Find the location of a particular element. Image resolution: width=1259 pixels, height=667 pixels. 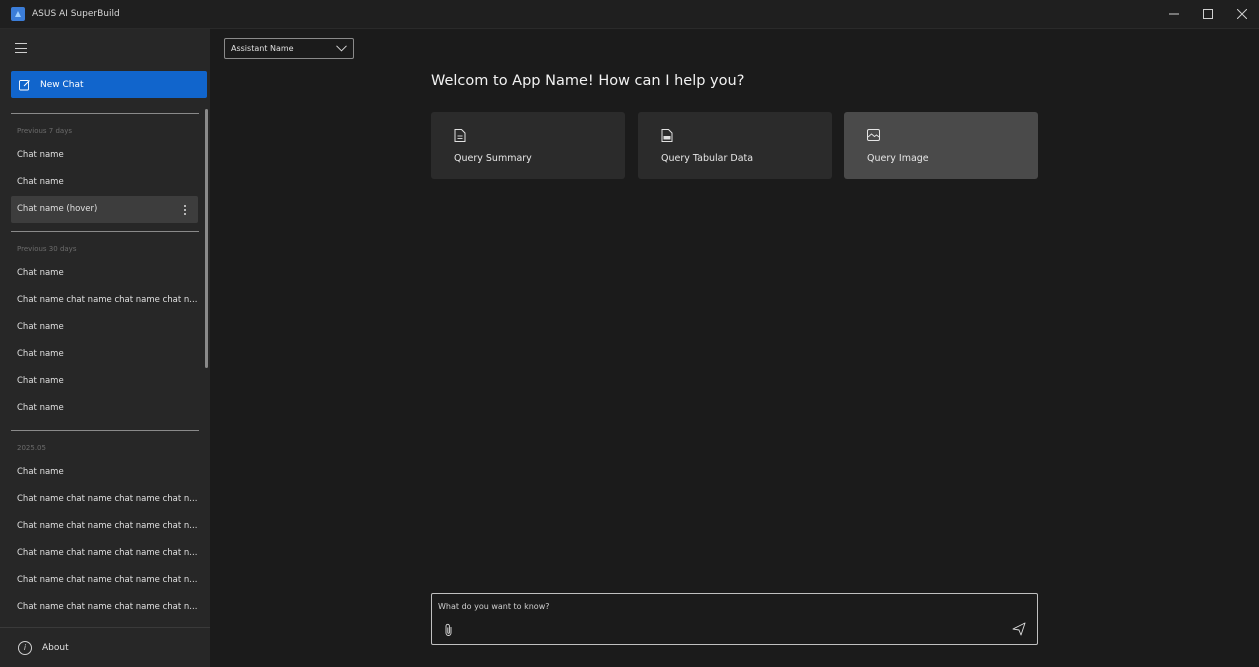

close-icon is located at coordinates (1242, 14).